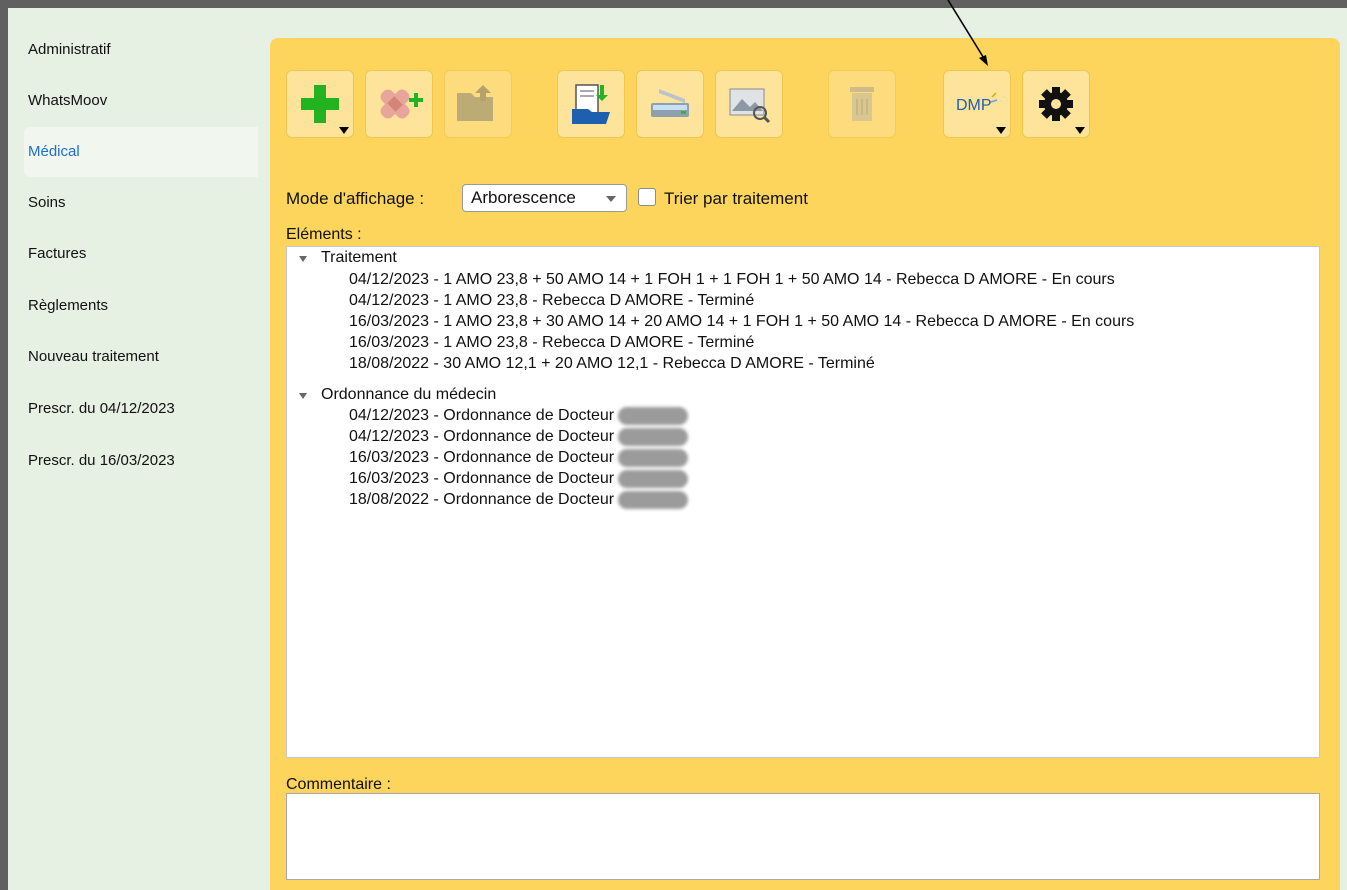  What do you see at coordinates (475, 103) in the screenshot?
I see `open-folder-icon` at bounding box center [475, 103].